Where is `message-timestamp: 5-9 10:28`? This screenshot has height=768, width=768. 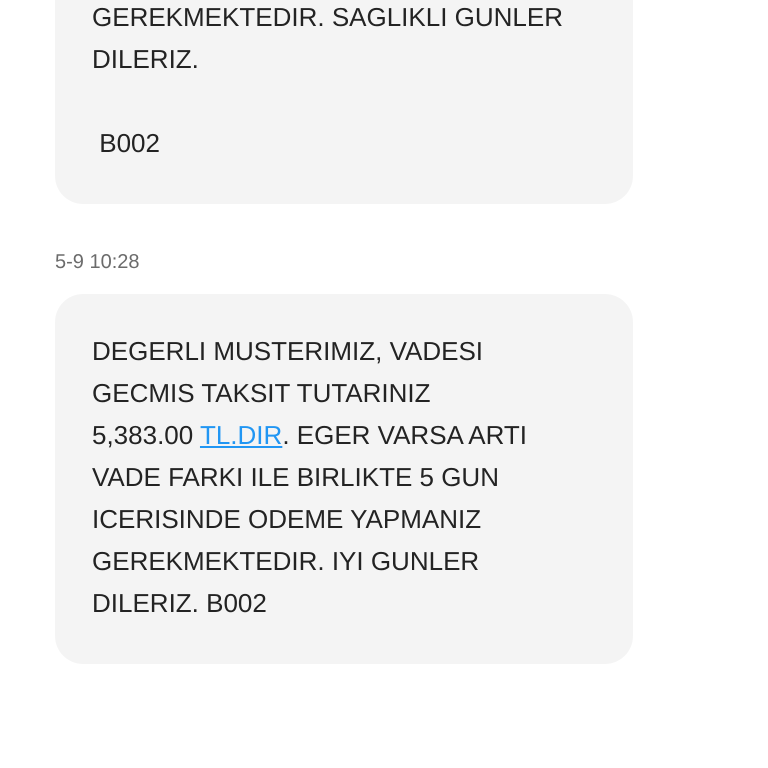
message-timestamp: 5-9 10:28 is located at coordinates (97, 262).